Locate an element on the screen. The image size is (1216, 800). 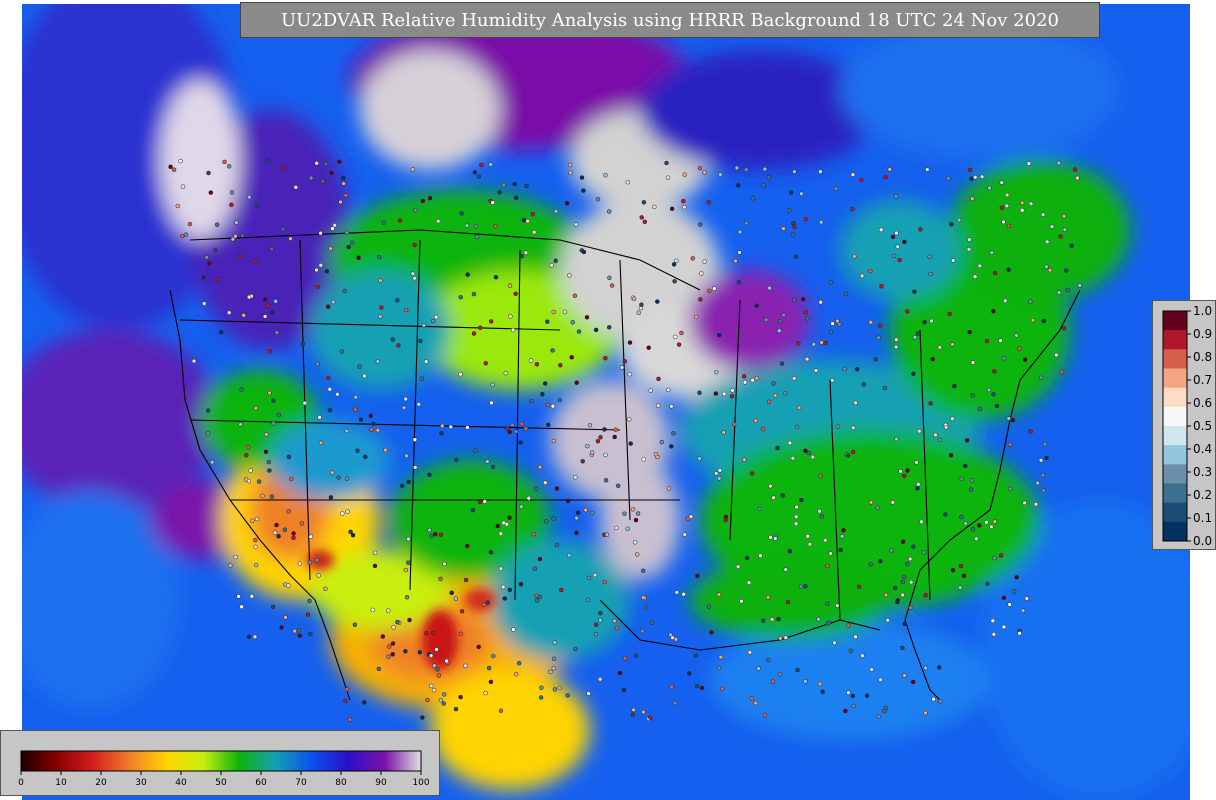
rh-colorbar-tick-label: 50 is located at coordinates (221, 783).